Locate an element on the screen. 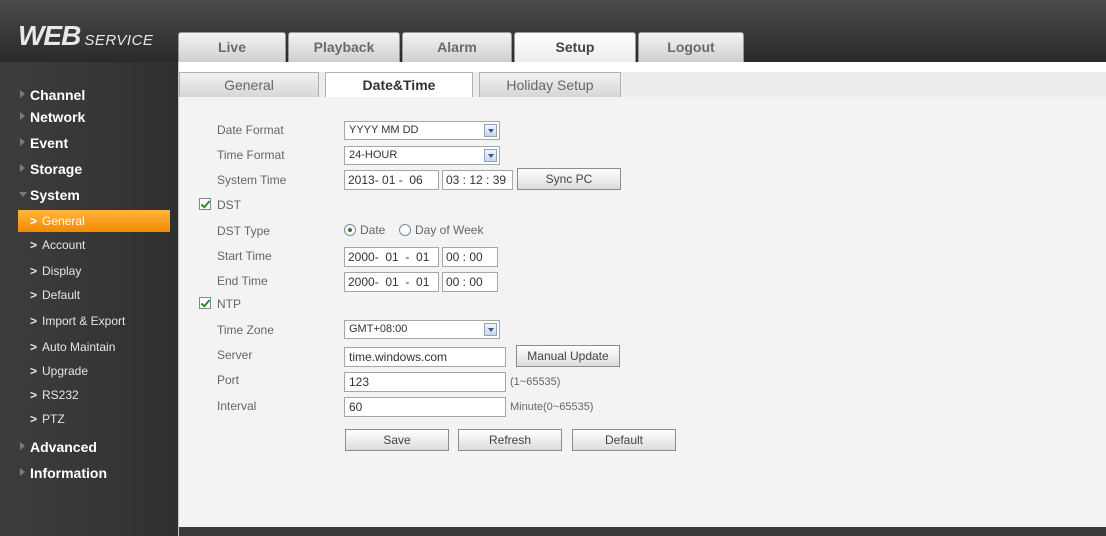 The image size is (1106, 536). tab-setup: Setup is located at coordinates (575, 47).